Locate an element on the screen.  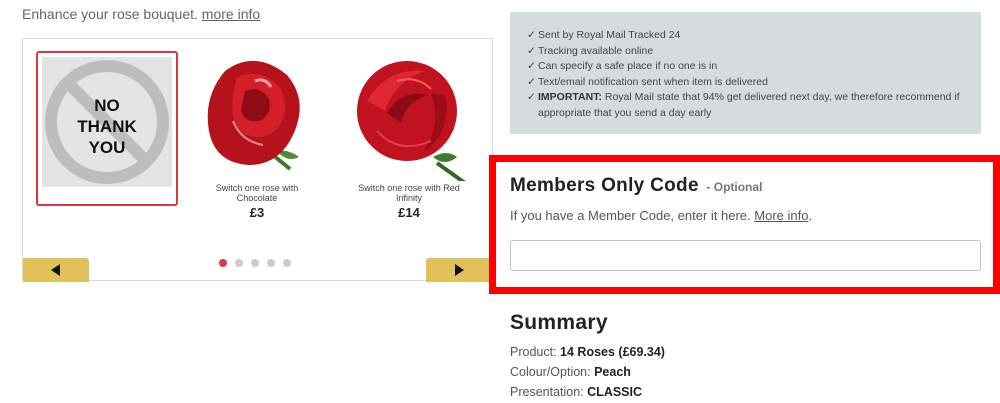
summary-label: Product: is located at coordinates (533, 352).